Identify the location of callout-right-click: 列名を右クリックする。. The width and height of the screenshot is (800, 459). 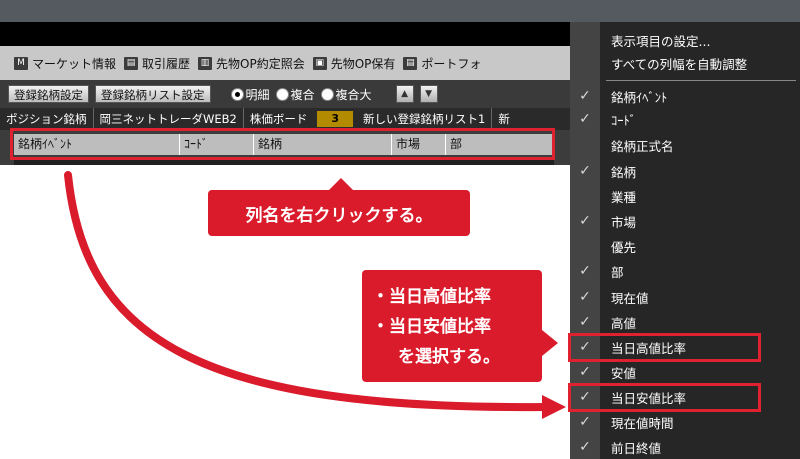
(339, 213).